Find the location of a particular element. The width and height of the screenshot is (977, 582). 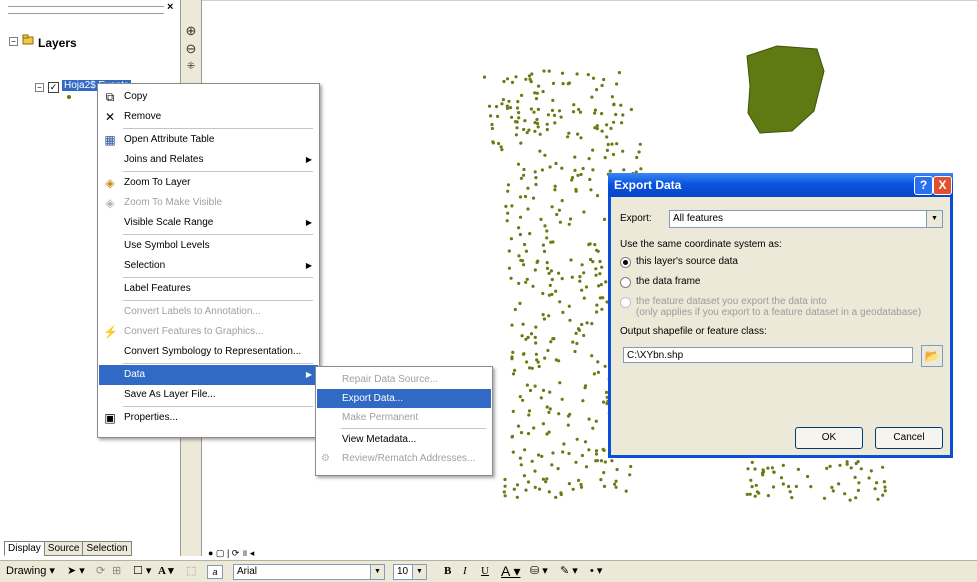

close-button: X is located at coordinates (942, 185).